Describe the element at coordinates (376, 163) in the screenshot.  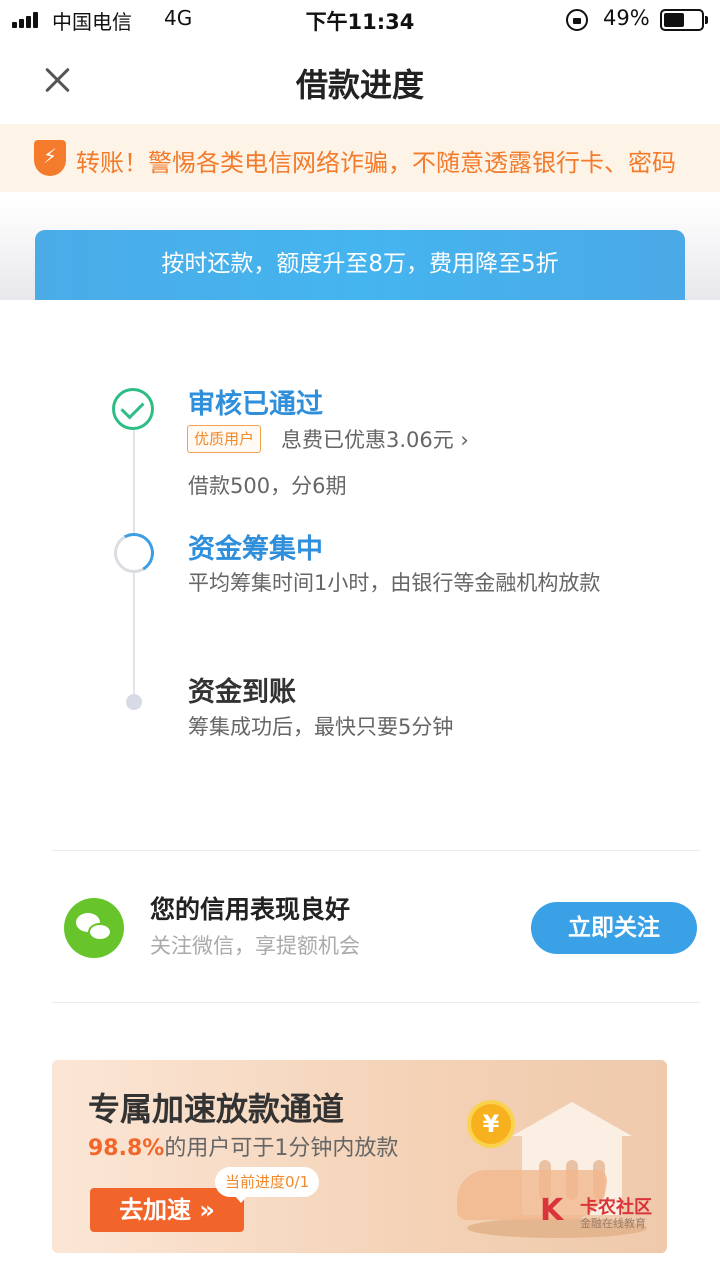
I see `warning-text: 转账！警惕各类电信网络诈骗，不随意透露银行卡、密码` at that location.